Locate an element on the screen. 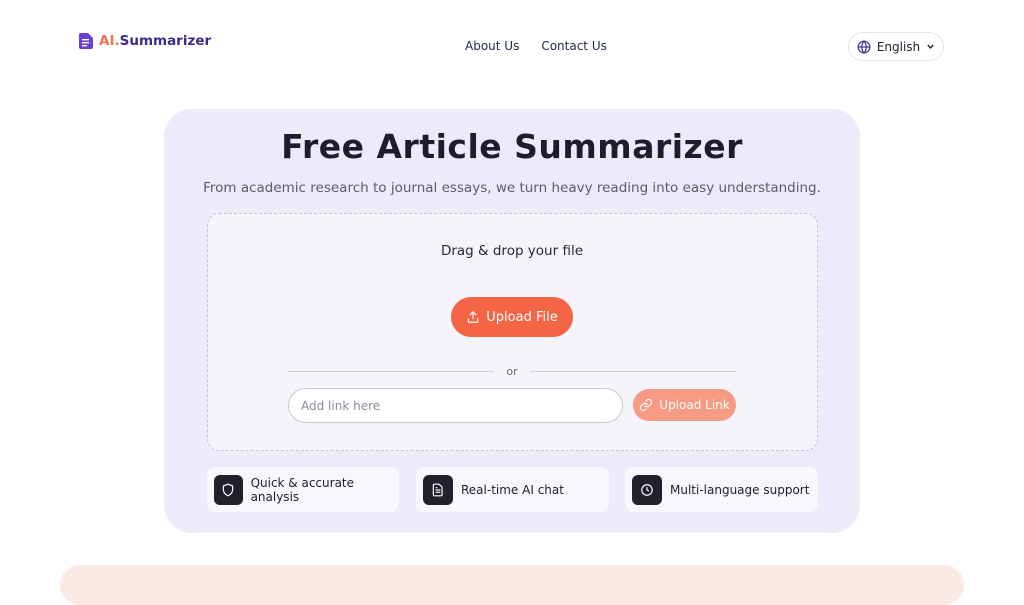 Image resolution: width=1024 pixels, height=605 pixels. brand-logo: AI.Summarizer is located at coordinates (145, 41).